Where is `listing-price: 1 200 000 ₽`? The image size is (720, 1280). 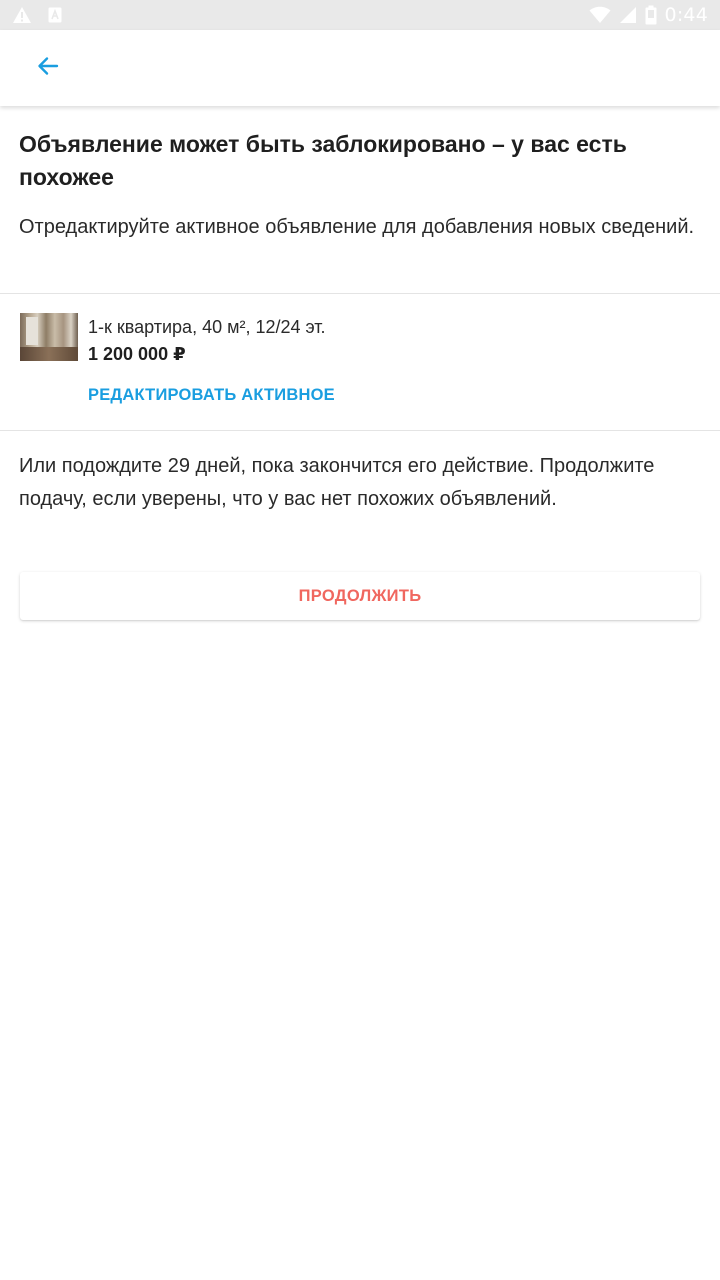
listing-price: 1 200 000 ₽ is located at coordinates (137, 354).